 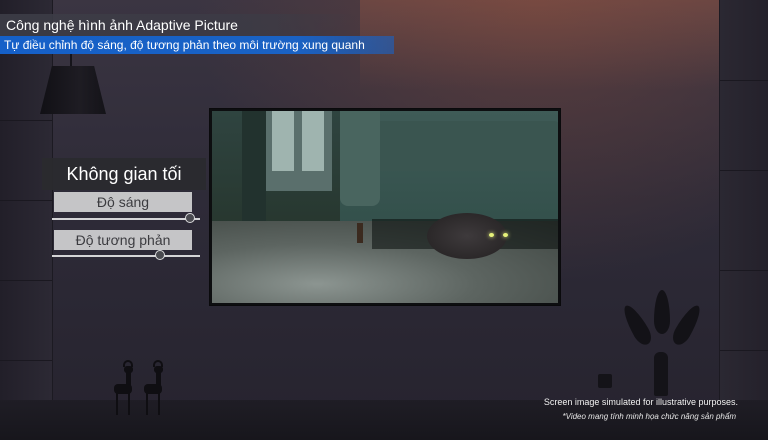 What do you see at coordinates (254, 171) in the screenshot?
I see `tv-scene-curtain` at bounding box center [254, 171].